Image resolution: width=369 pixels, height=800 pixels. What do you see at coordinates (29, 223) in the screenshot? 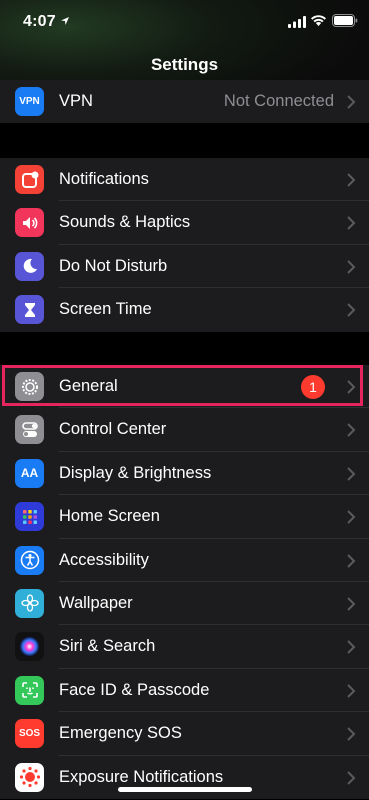
I see `speaker-icon` at bounding box center [29, 223].